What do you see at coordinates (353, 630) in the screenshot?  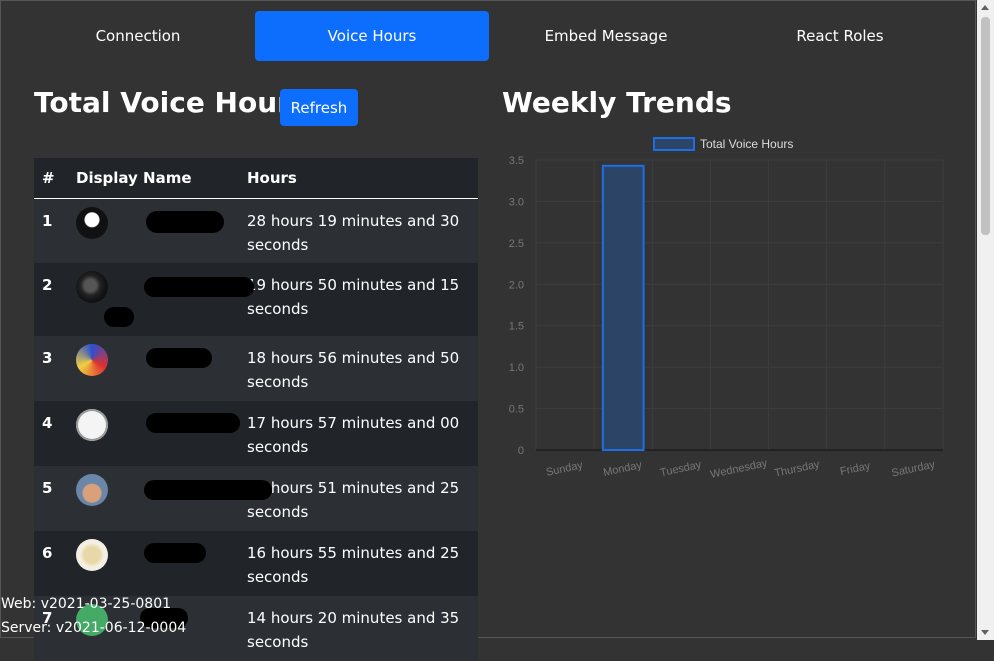 I see `hours-cell: 14 hours 20 minutes and 35 seconds` at bounding box center [353, 630].